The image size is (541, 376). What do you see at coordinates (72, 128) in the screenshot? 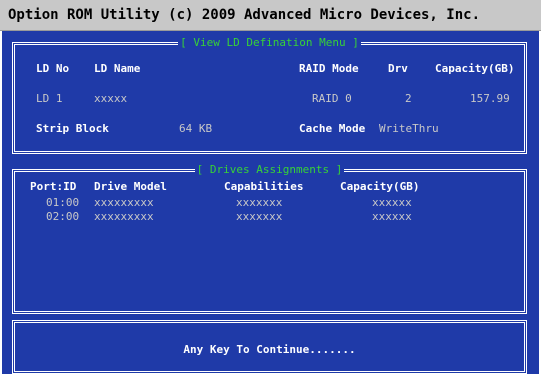
I see `strip-block-label: Strip Block` at bounding box center [72, 128].